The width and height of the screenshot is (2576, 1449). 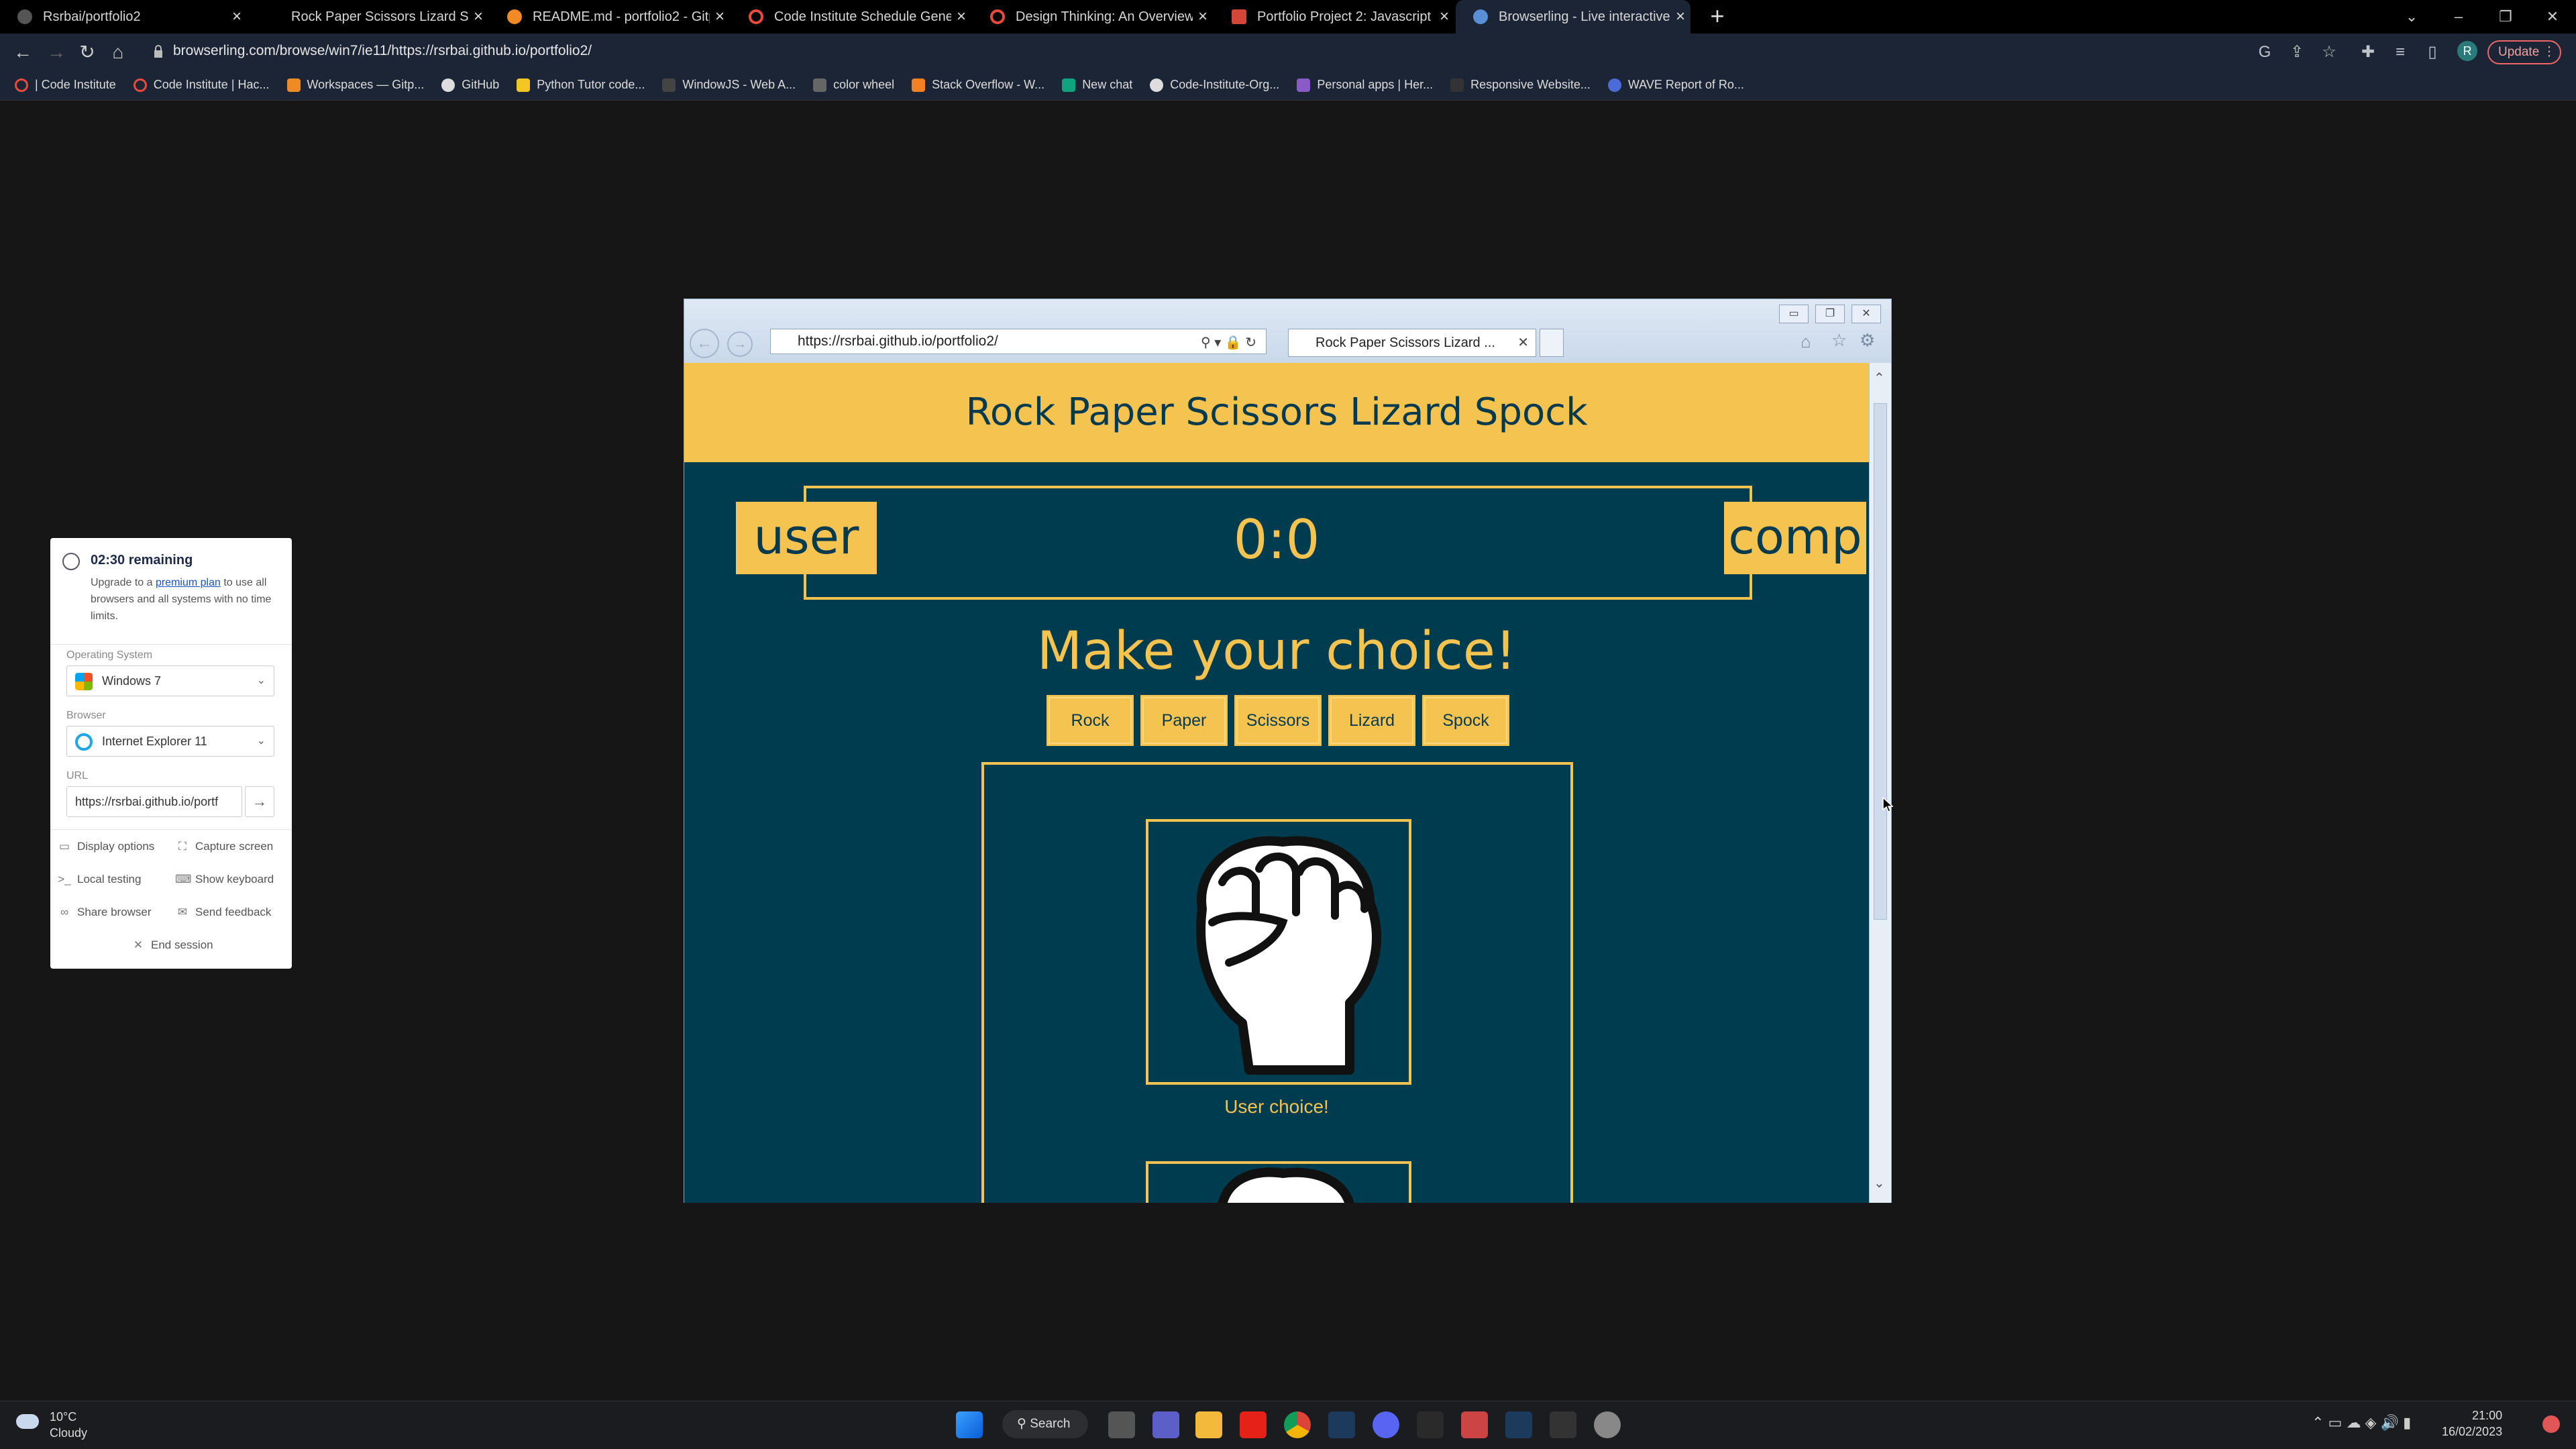 What do you see at coordinates (2472, 1423) in the screenshot?
I see `clock: 21:00 16/02/2023` at bounding box center [2472, 1423].